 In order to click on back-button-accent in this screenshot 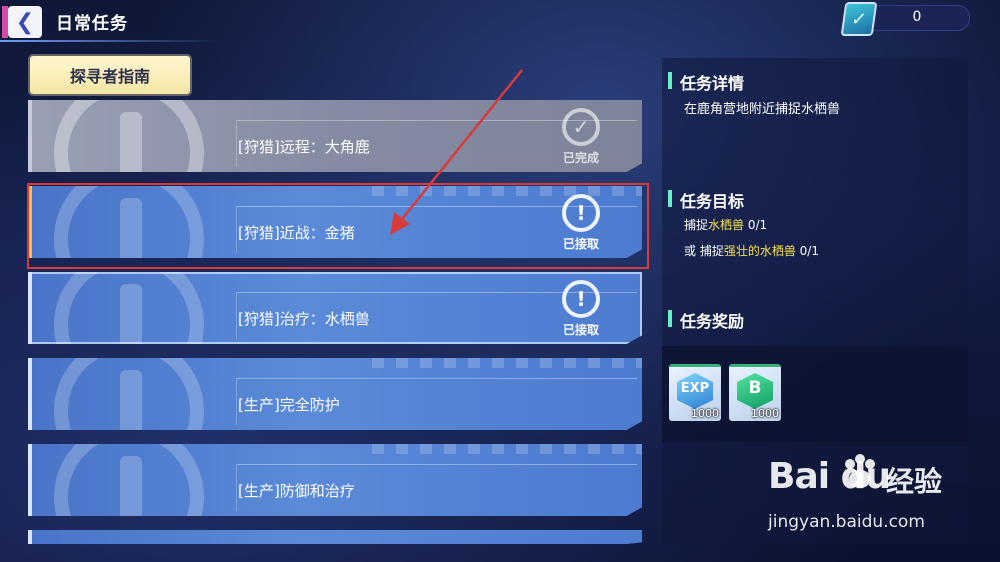, I will do `click(5, 22)`.